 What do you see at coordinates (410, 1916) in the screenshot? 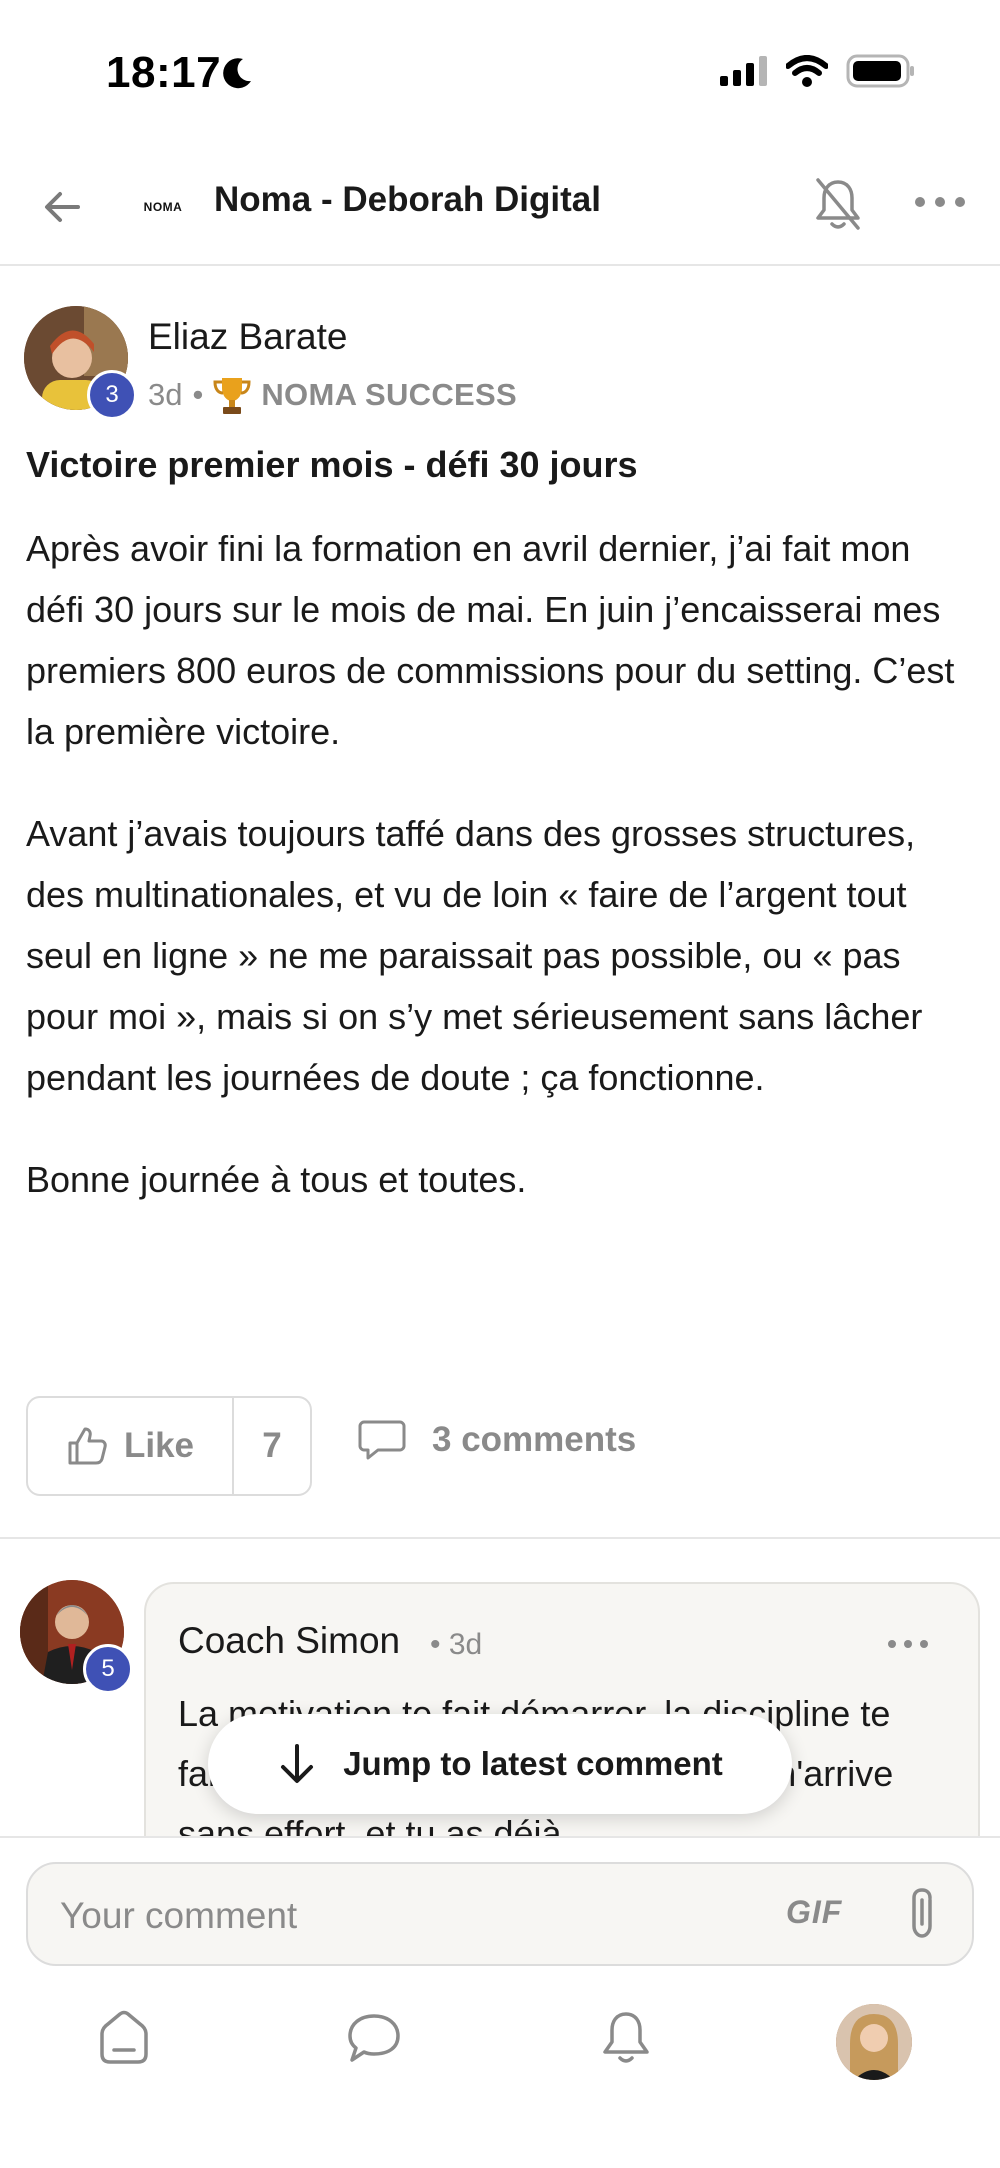
I see `comment-input` at bounding box center [410, 1916].